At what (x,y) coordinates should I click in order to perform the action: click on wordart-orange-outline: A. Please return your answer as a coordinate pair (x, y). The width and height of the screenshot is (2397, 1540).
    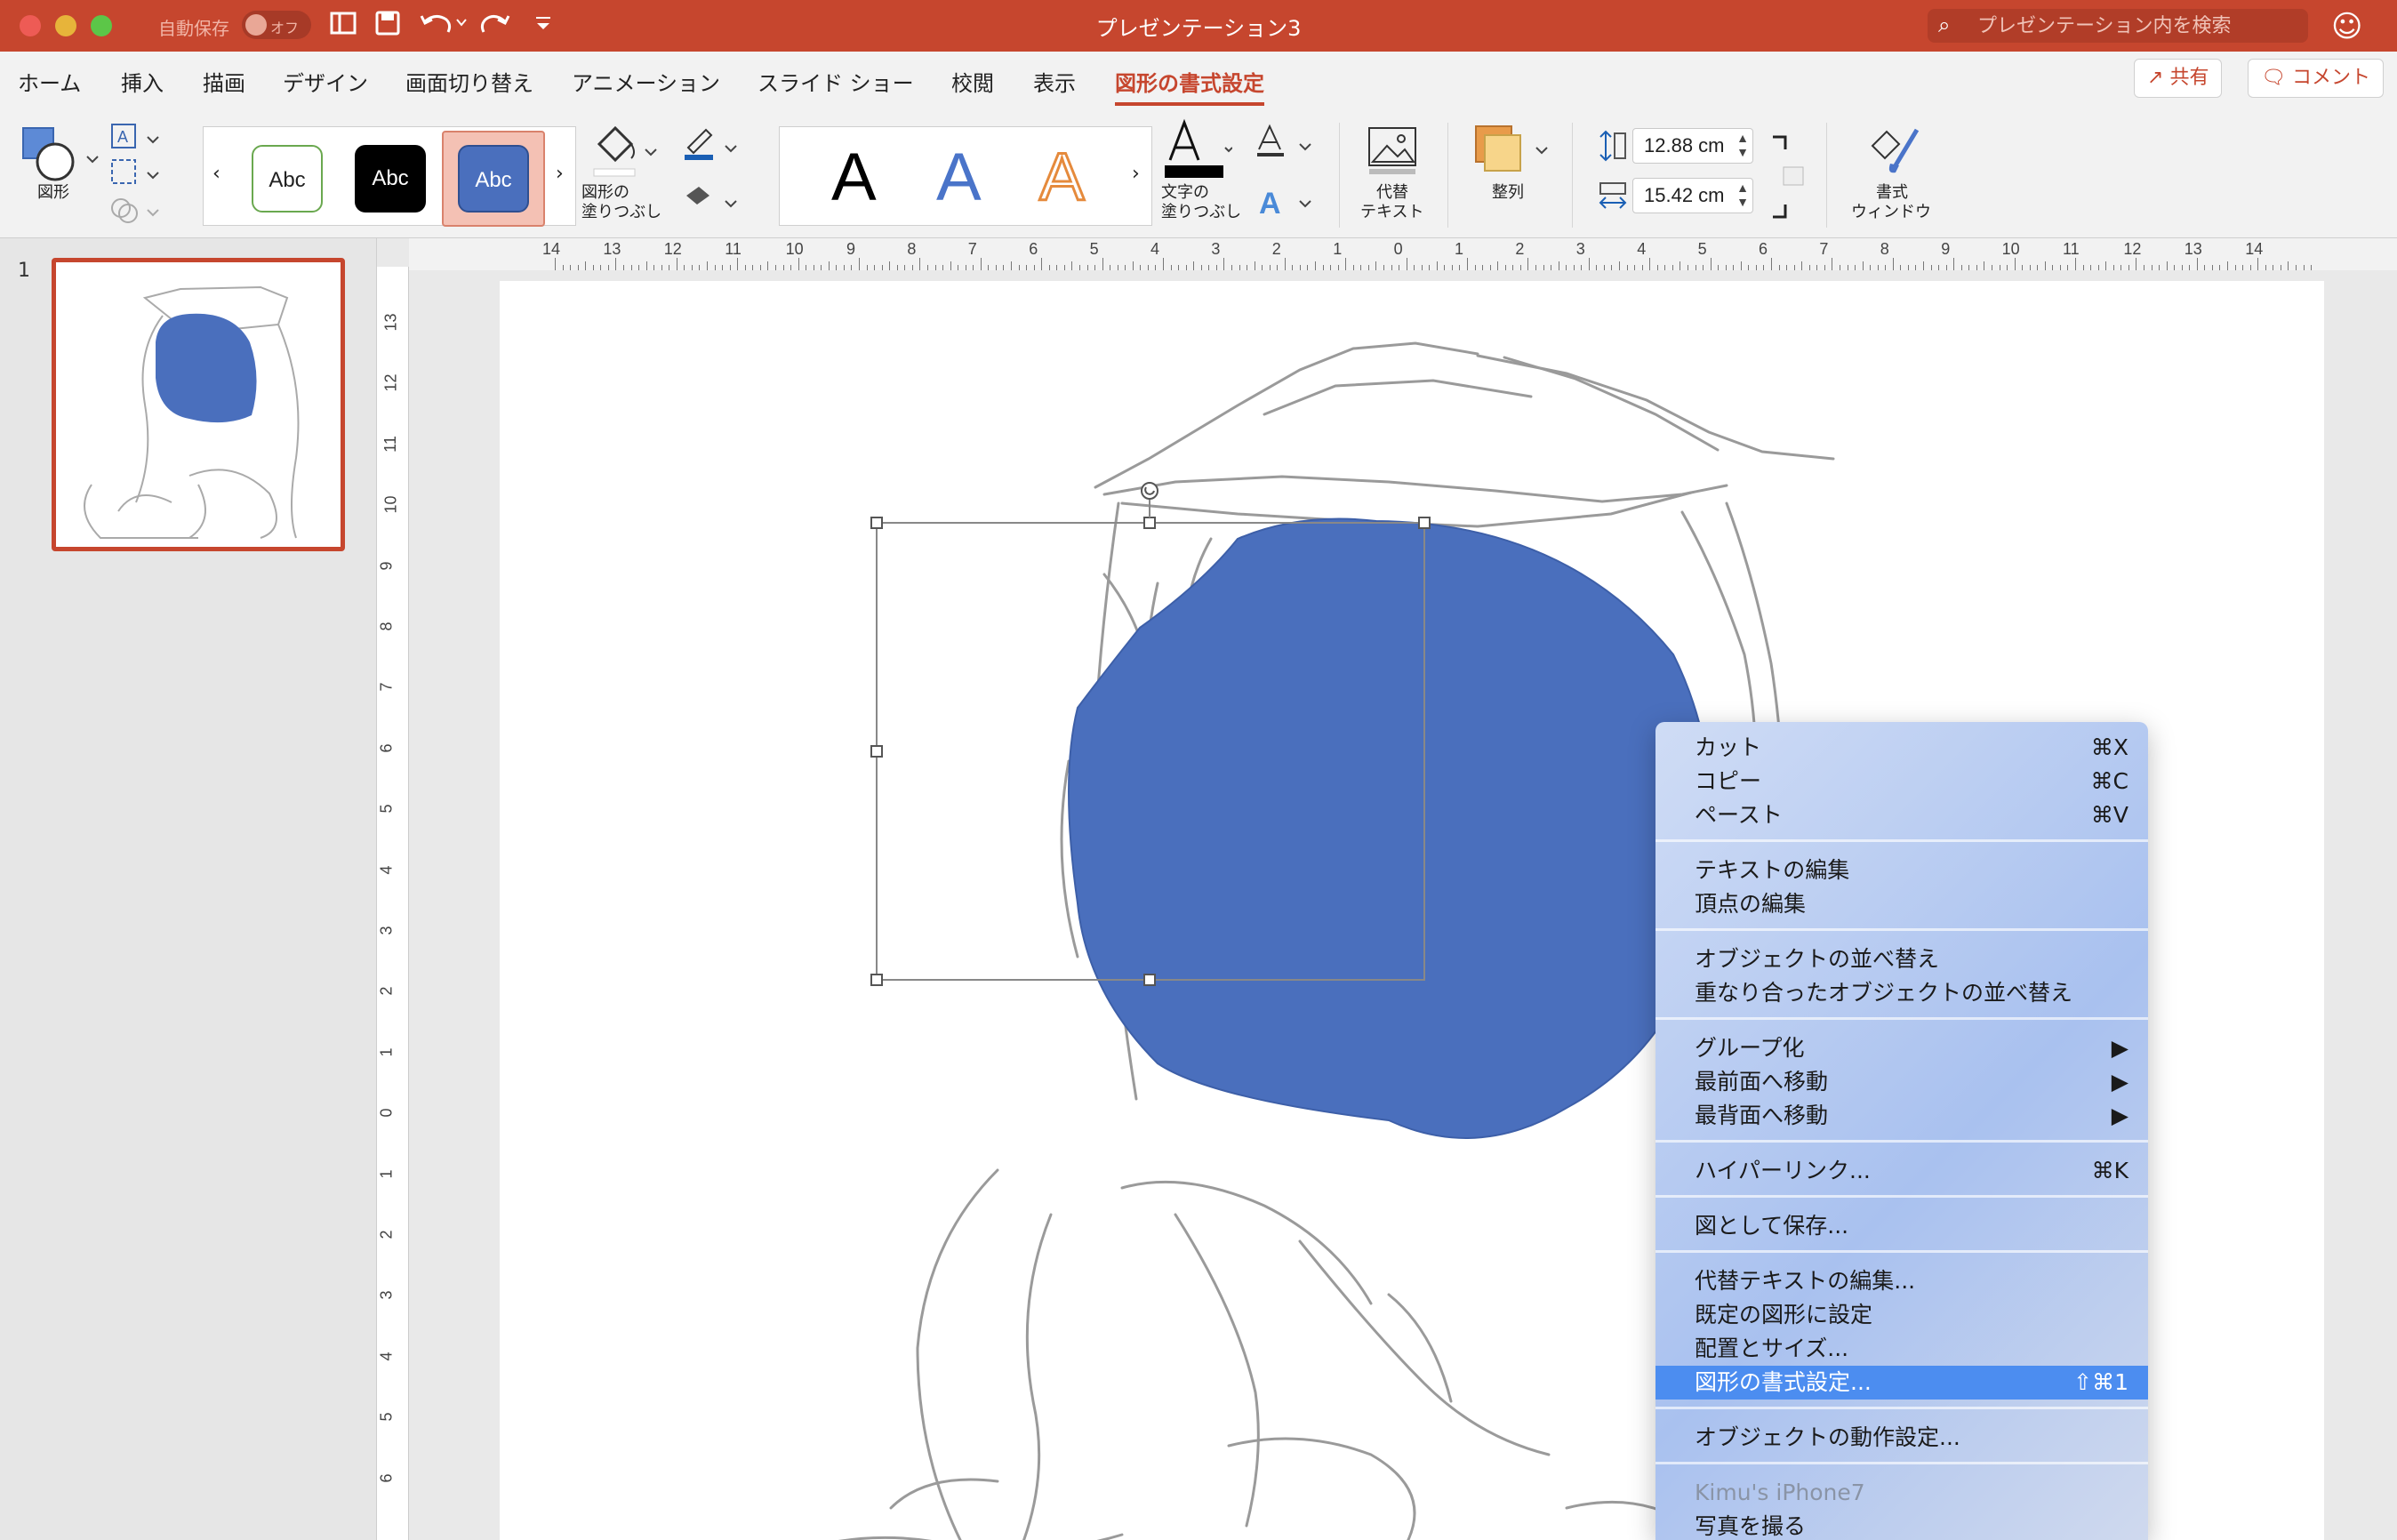
    Looking at the image, I should click on (1062, 178).